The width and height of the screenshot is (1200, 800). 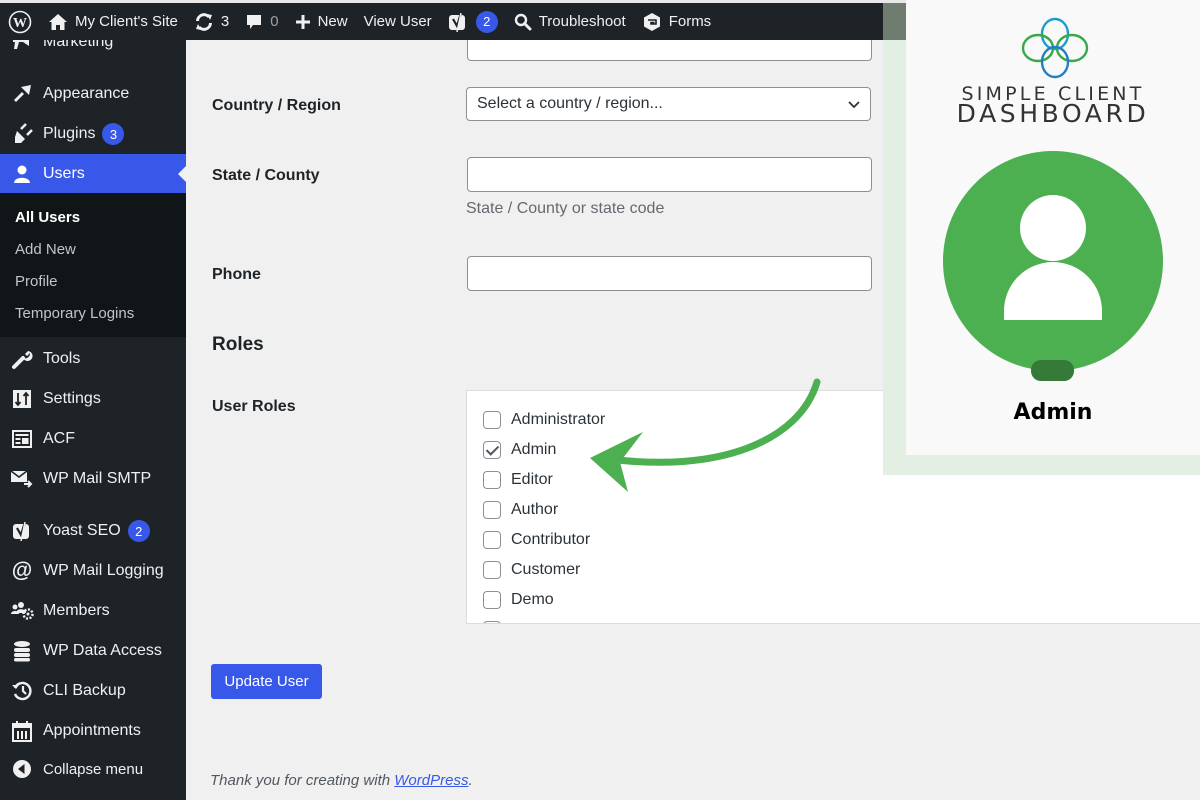 I want to click on plus-icon, so click(x=302, y=21).